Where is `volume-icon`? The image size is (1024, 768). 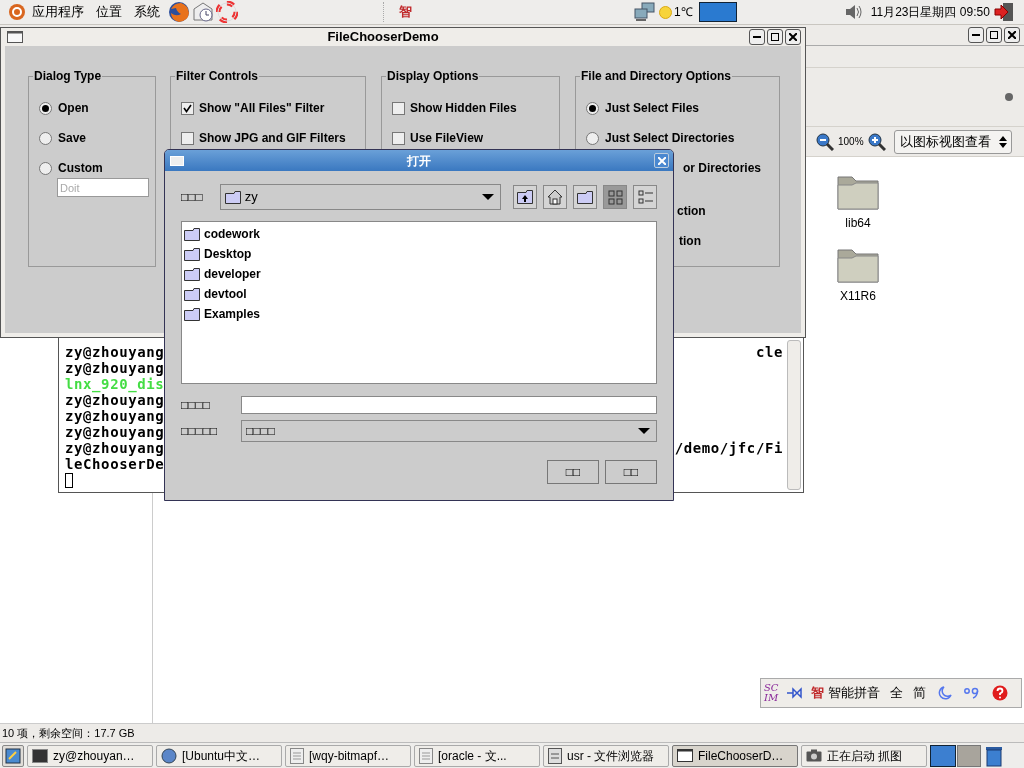
volume-icon is located at coordinates (853, 12).